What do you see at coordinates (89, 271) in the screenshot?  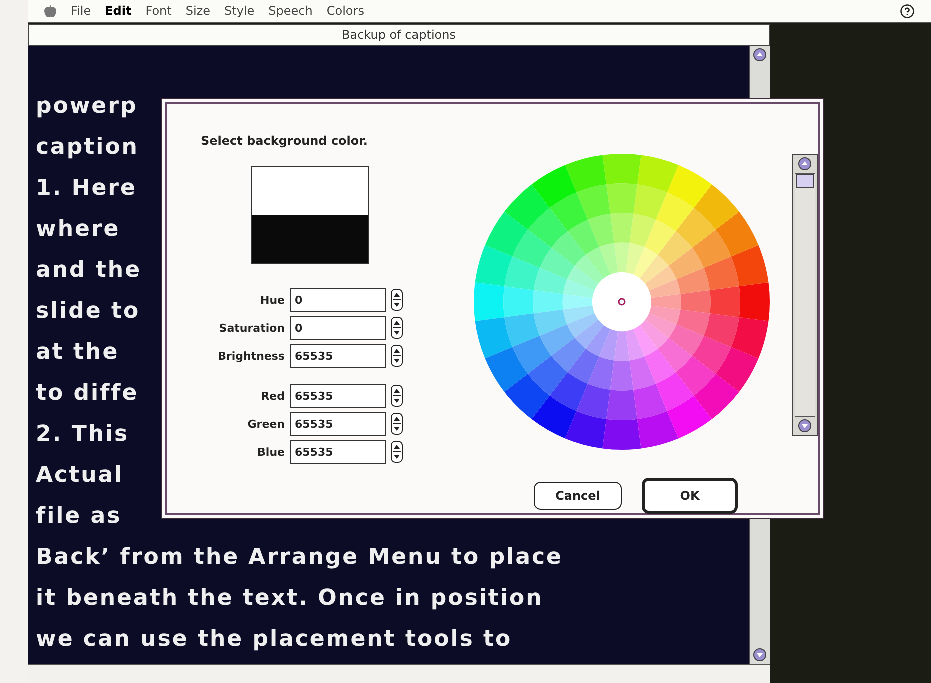 I see `document-text-line: and the` at bounding box center [89, 271].